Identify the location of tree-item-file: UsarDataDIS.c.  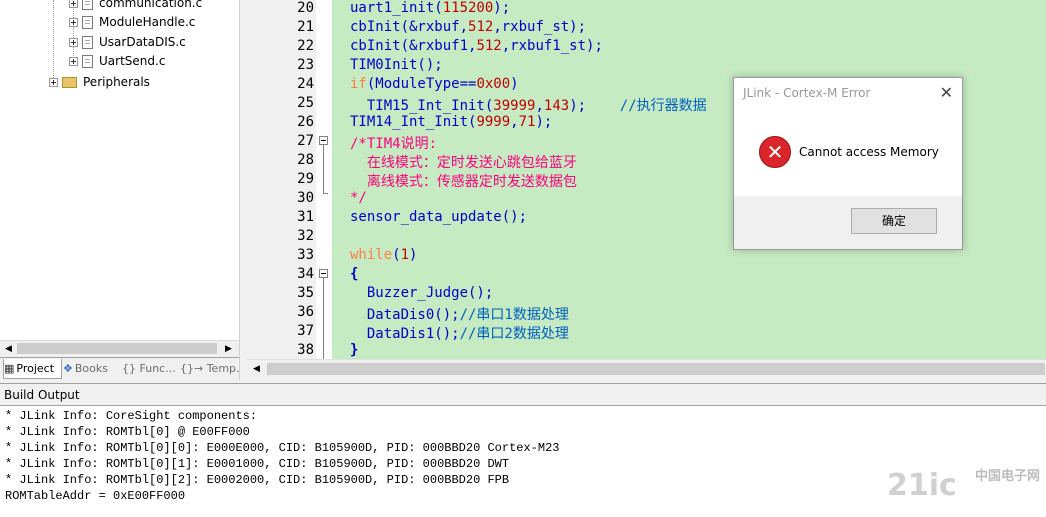
(127, 42).